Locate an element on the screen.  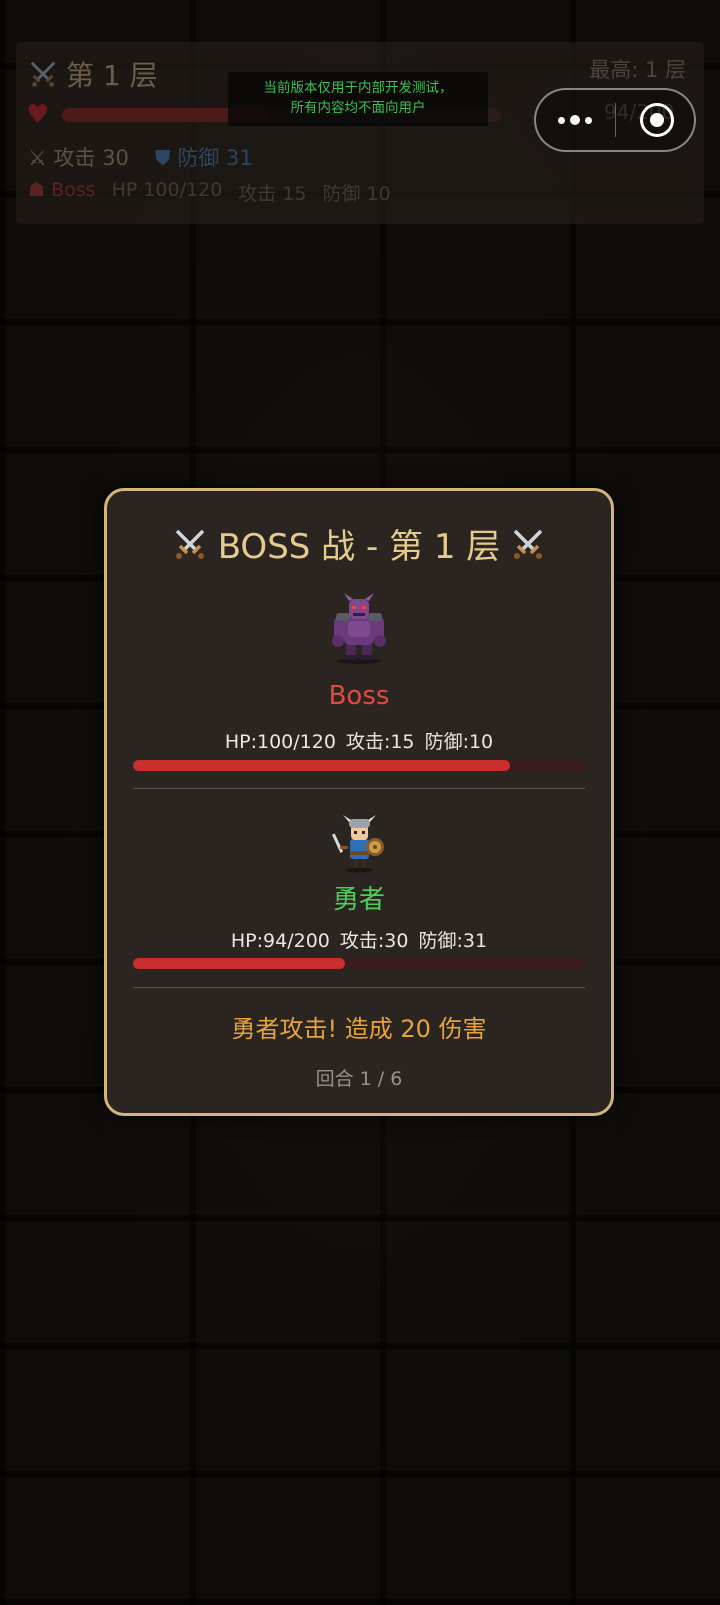
battle-title-text: BOSS 战 - 第 1 层 is located at coordinates (359, 547).